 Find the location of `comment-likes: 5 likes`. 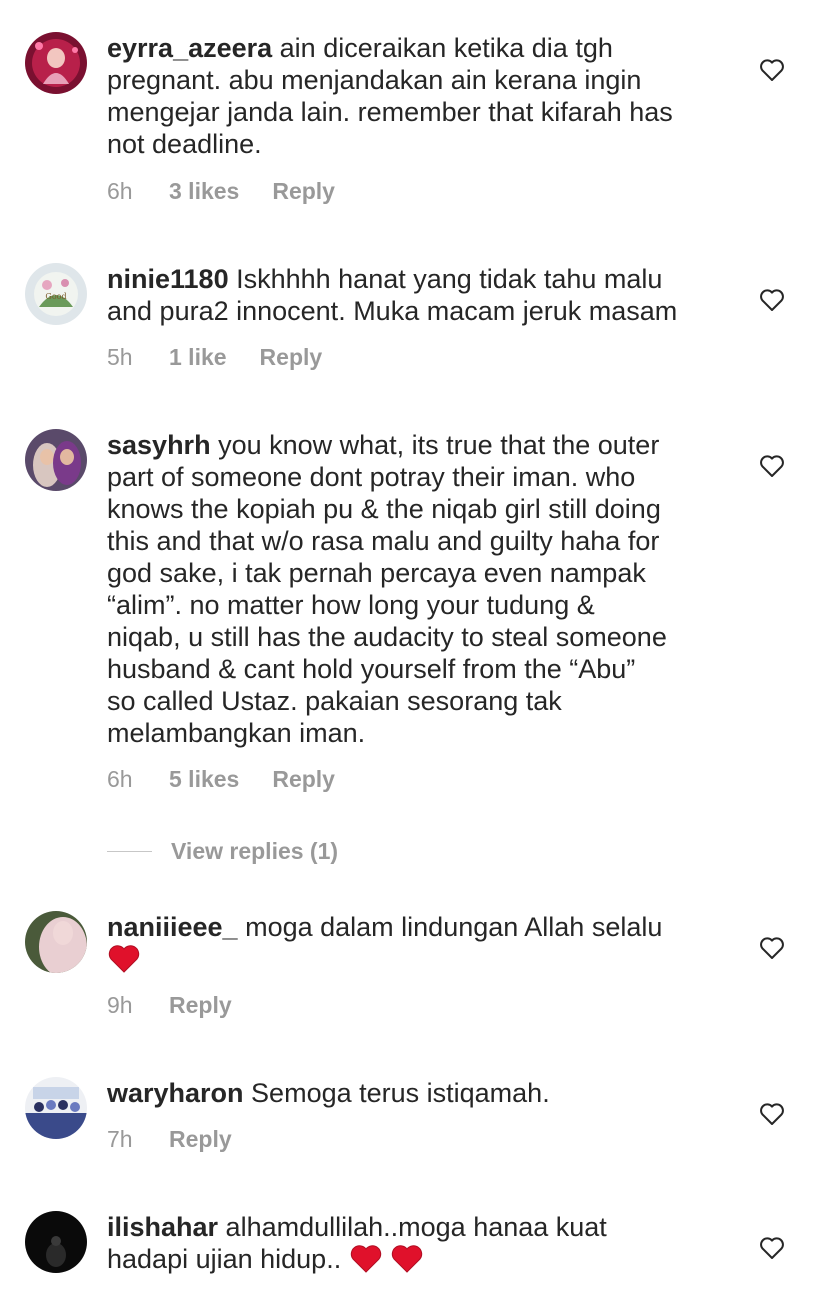

comment-likes: 5 likes is located at coordinates (204, 779).